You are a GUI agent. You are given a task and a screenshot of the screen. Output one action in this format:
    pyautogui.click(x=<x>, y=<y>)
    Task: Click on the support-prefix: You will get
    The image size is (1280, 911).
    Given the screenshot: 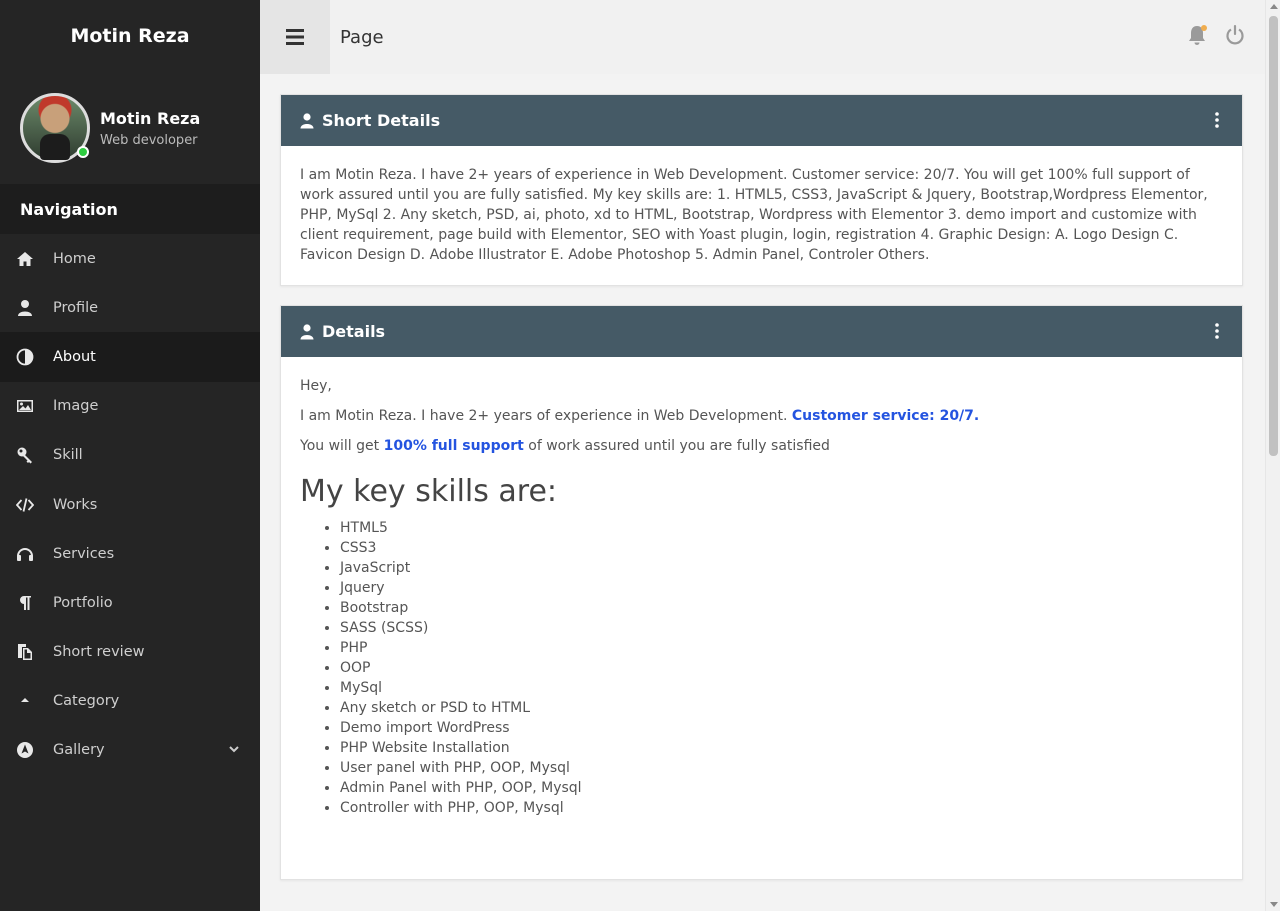 What is the action you would take?
    pyautogui.click(x=340, y=446)
    